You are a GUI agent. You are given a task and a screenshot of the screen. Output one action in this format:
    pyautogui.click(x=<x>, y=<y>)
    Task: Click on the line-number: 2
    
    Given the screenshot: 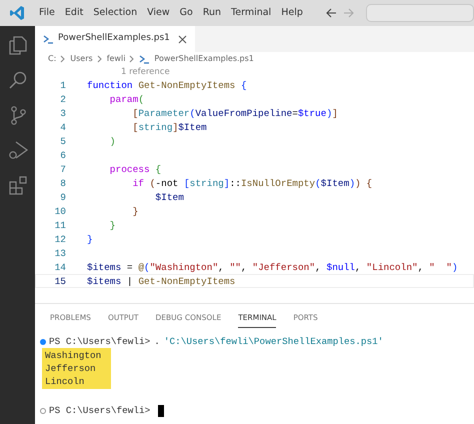 What is the action you would take?
    pyautogui.click(x=62, y=99)
    